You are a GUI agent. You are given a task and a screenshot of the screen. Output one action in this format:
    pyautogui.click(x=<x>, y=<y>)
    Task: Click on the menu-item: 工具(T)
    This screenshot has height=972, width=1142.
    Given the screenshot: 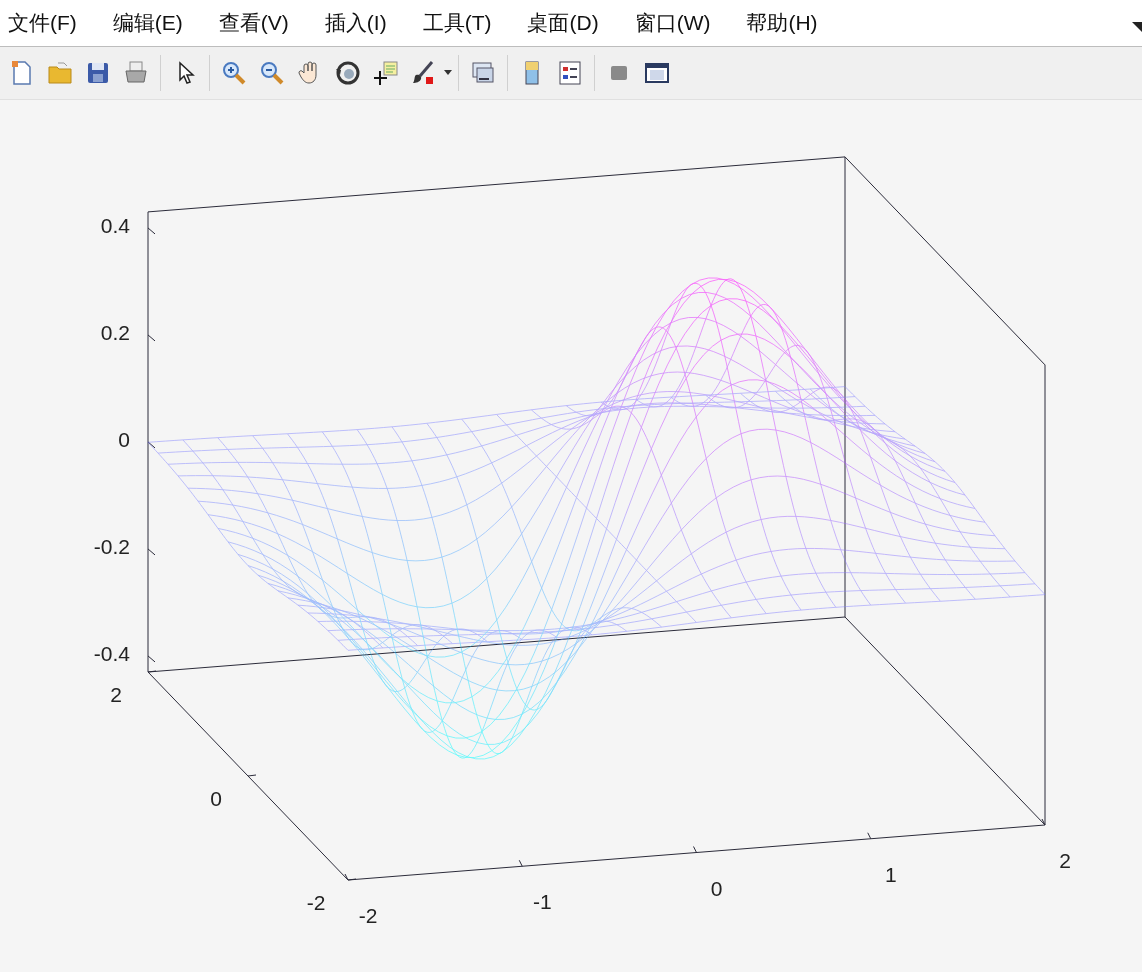 What is the action you would take?
    pyautogui.click(x=457, y=23)
    